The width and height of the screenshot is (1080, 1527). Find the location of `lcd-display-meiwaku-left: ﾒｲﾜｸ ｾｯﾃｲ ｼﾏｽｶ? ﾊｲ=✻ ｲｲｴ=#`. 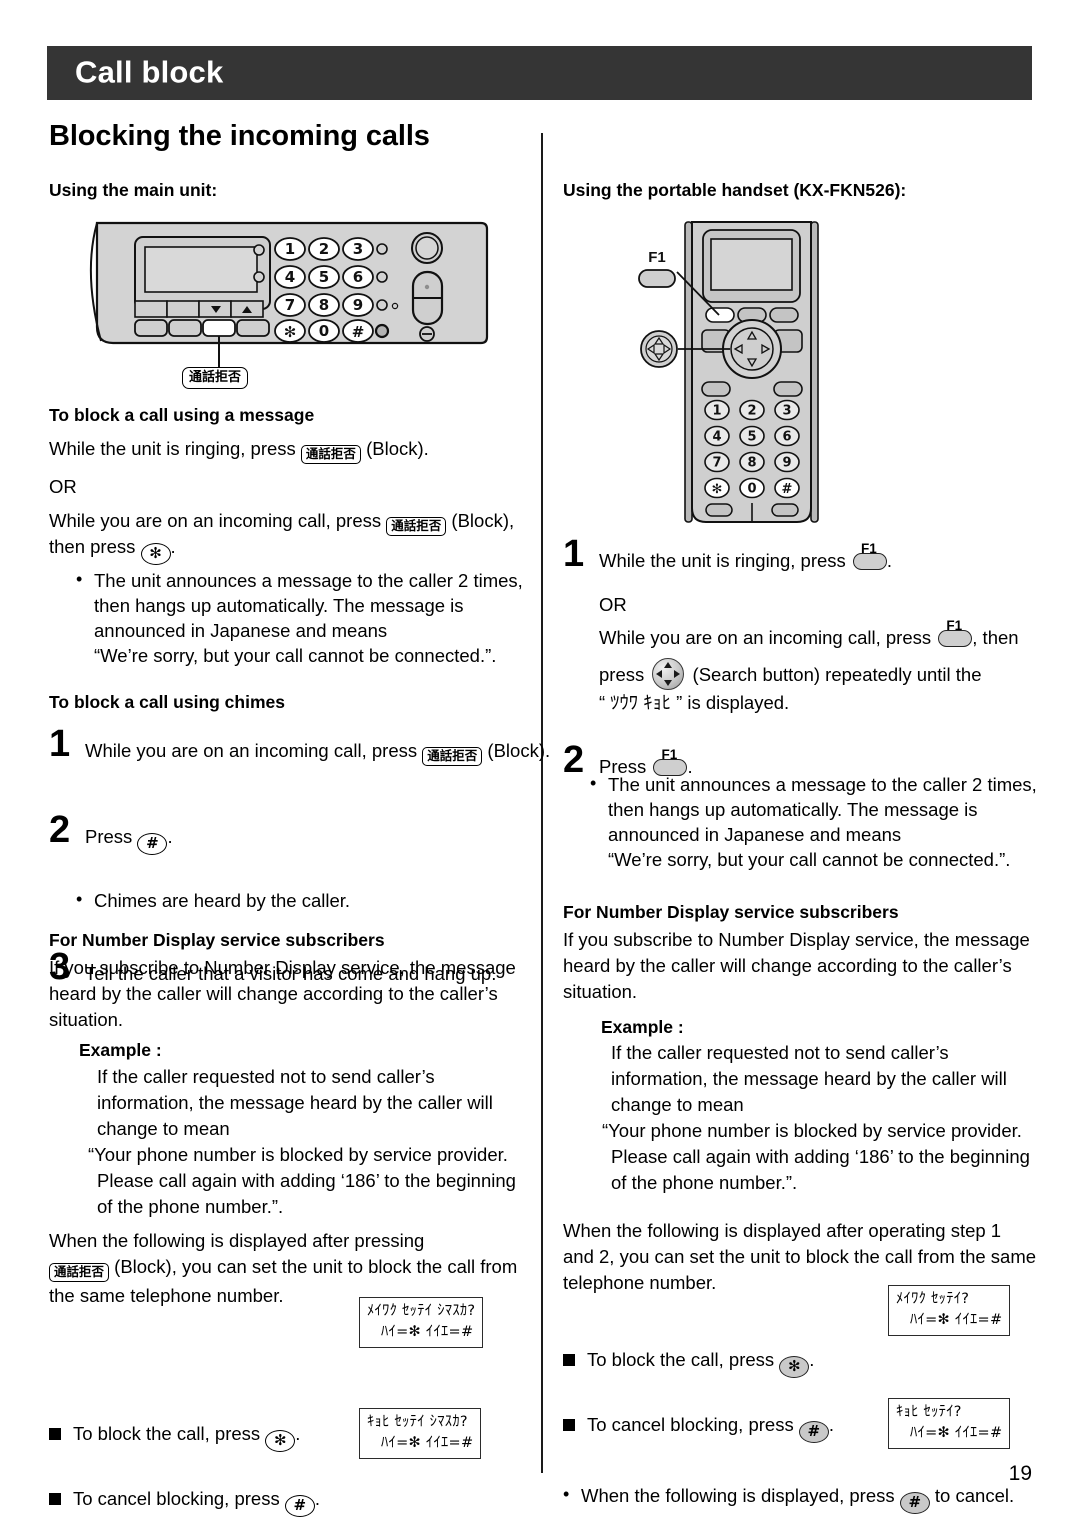

lcd-display-meiwaku-left: ﾒｲﾜｸ ｾｯﾃｲ ｼﾏｽｶ? ﾊｲ=✻ ｲｲｴ=# is located at coordinates (421, 1322).